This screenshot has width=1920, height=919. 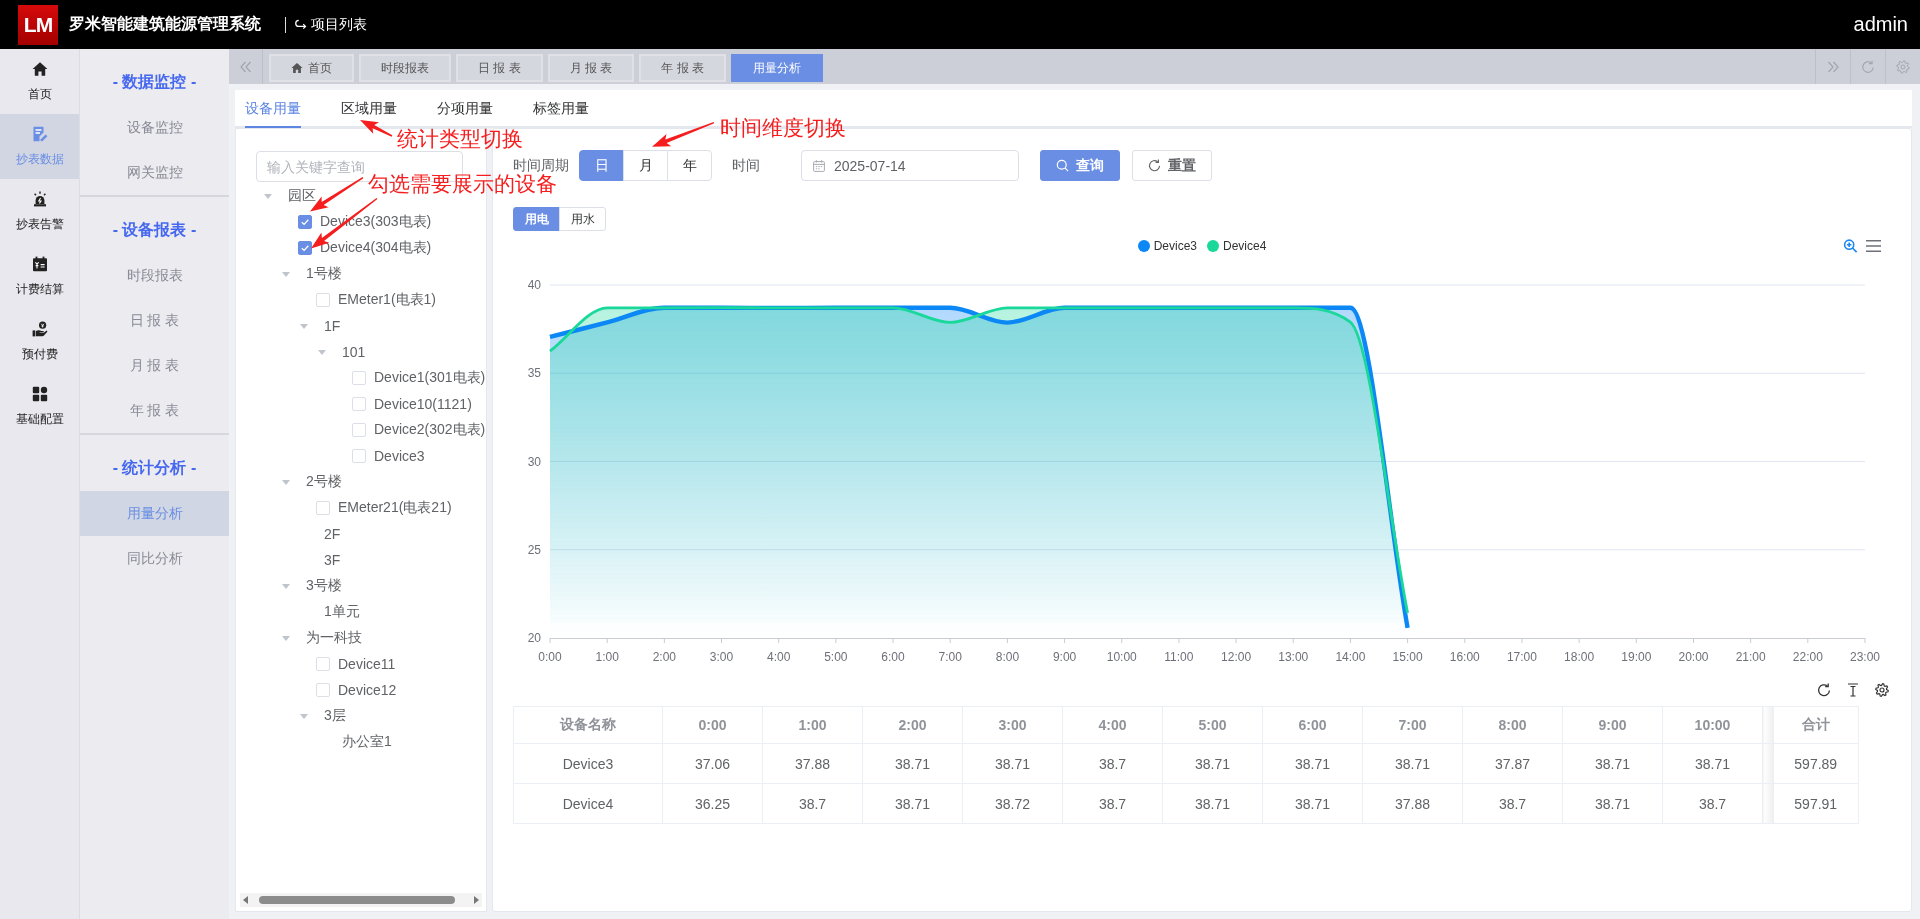 I want to click on hand-coin-icon, so click(x=39, y=328).